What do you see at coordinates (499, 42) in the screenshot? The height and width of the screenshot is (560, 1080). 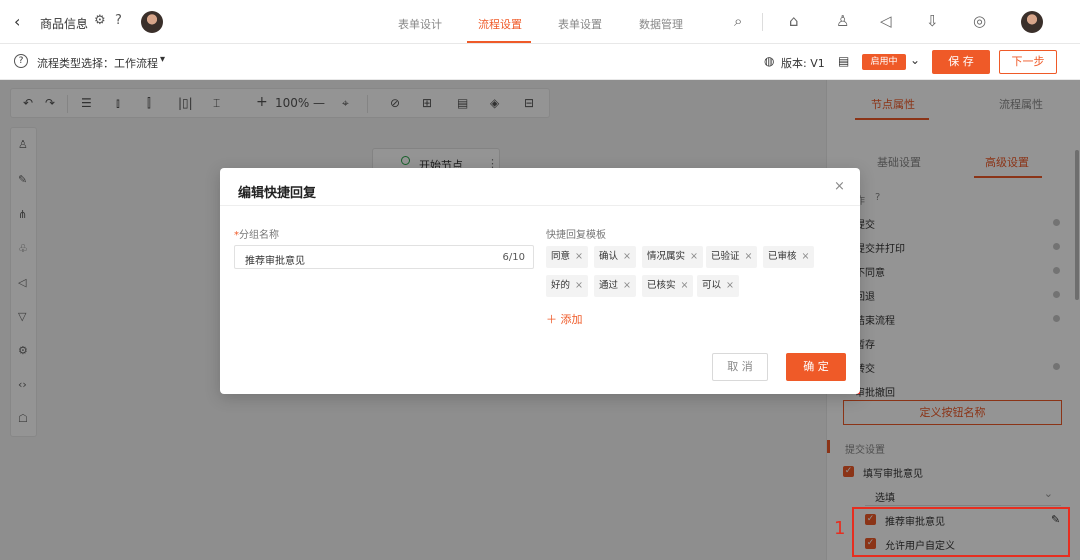 I see `active-tab-indicator` at bounding box center [499, 42].